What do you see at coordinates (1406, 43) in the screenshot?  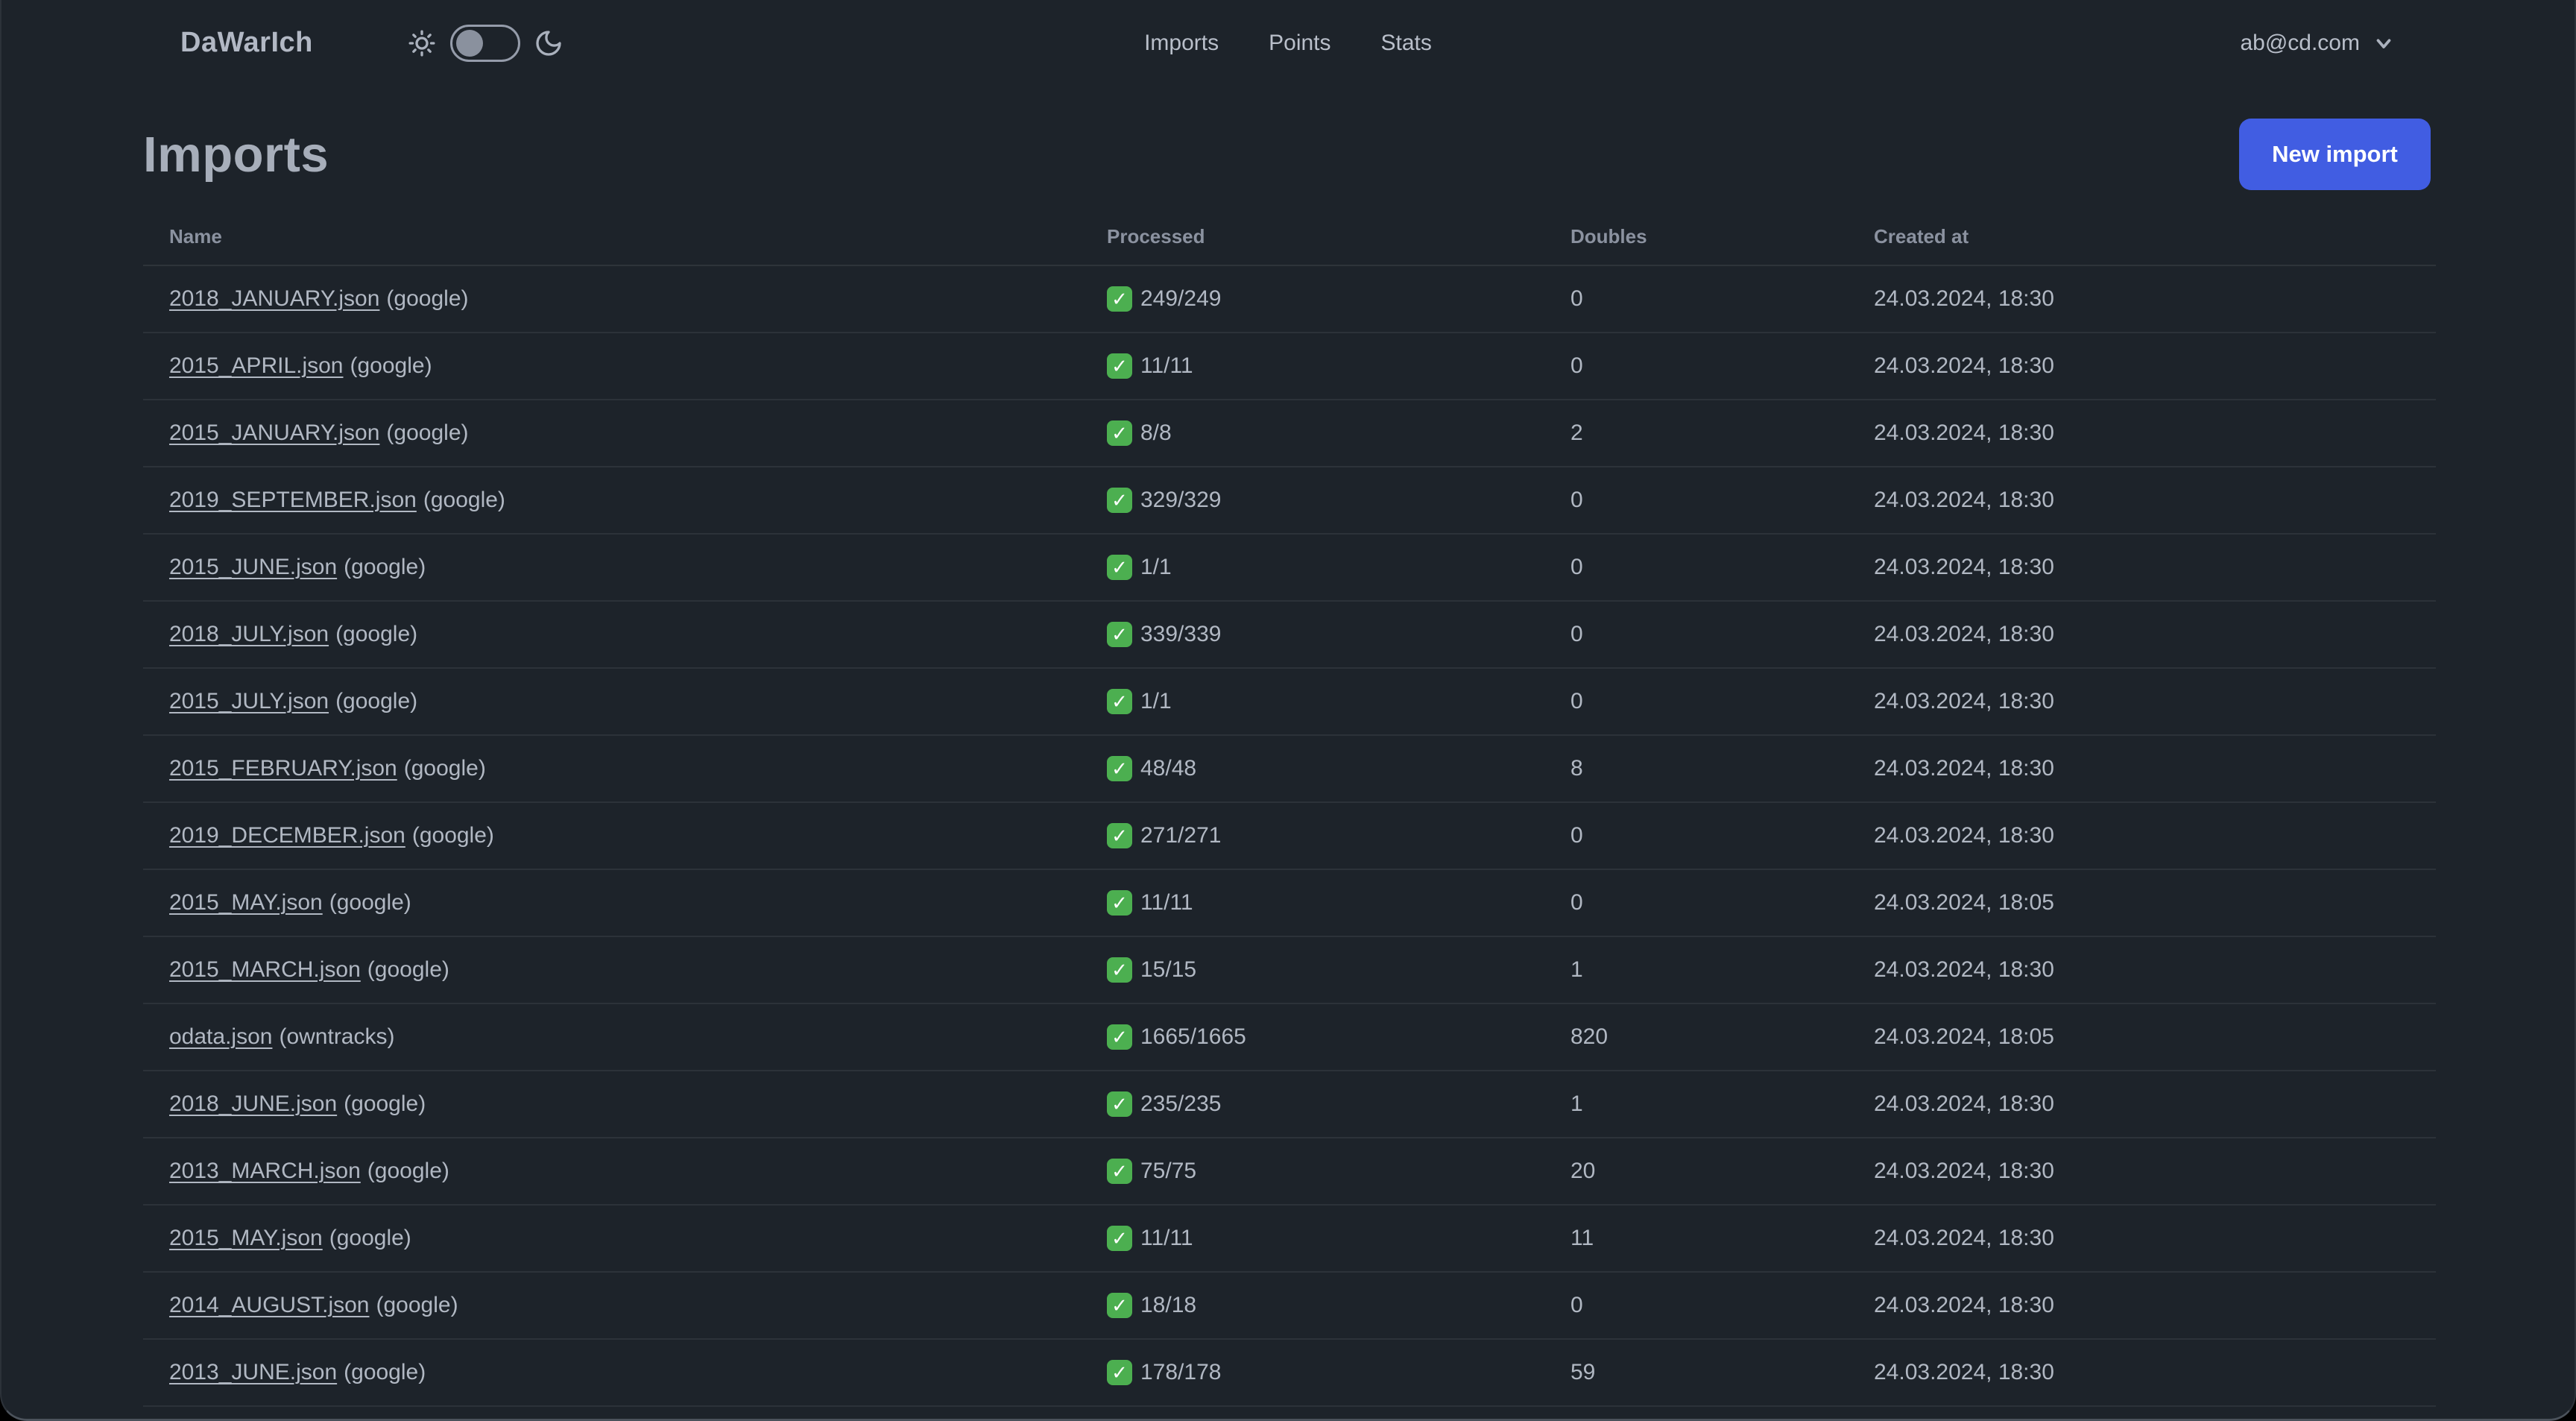 I see `nav-item-stats: Stats` at bounding box center [1406, 43].